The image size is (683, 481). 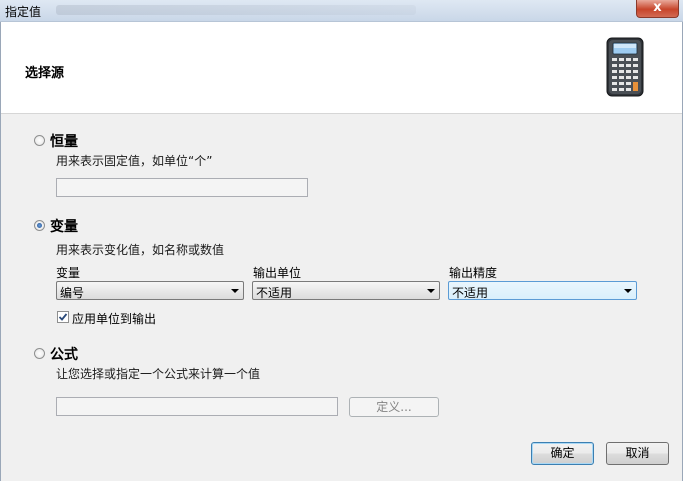 I want to click on constant-value-input, so click(x=182, y=187).